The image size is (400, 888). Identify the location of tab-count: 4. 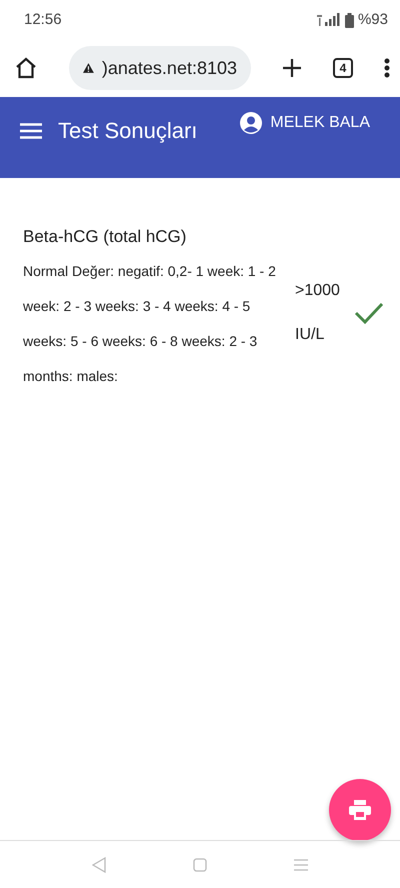
(343, 68).